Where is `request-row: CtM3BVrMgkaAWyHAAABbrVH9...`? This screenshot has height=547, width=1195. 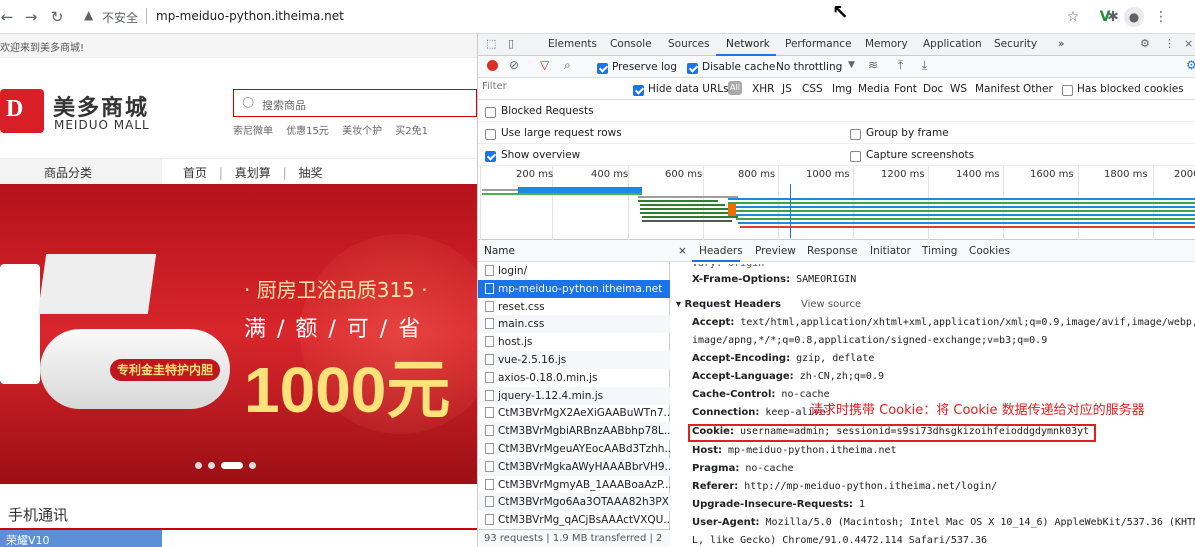
request-row: CtM3BVrMgkaAWyHAAABbrVH9... is located at coordinates (574, 466).